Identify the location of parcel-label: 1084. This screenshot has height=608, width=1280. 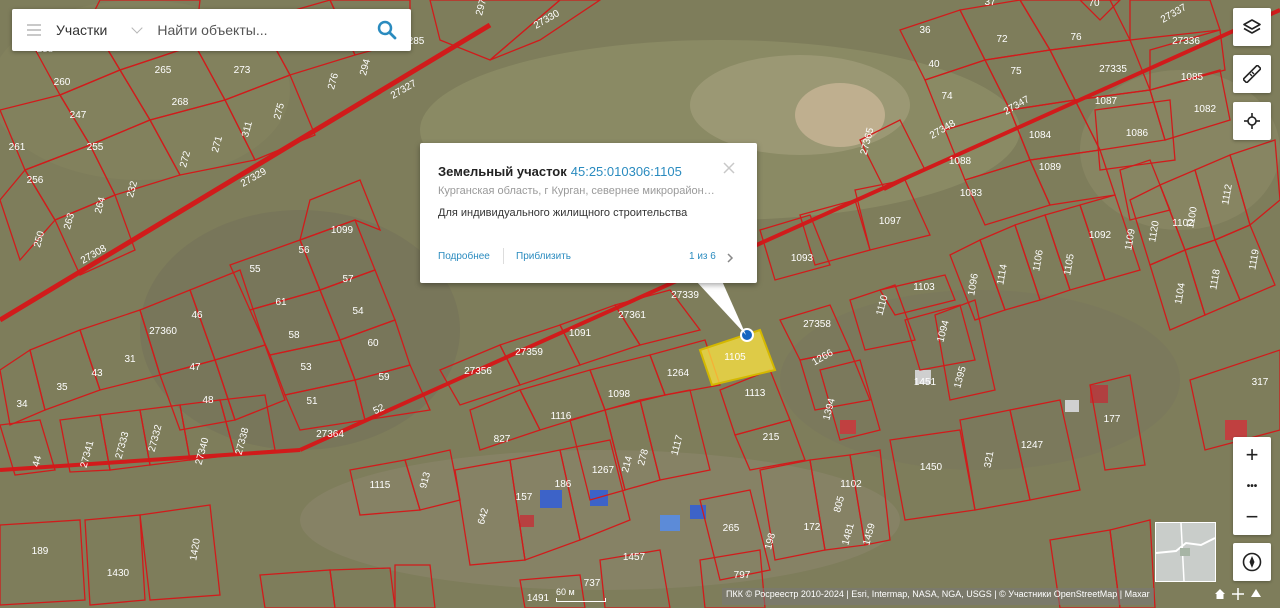
(1040, 135).